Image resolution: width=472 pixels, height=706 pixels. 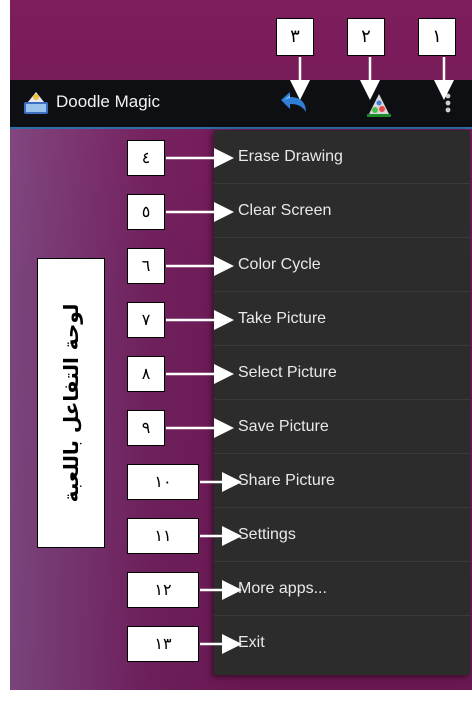 I want to click on annotation-arrows-top, so click(x=372, y=78).